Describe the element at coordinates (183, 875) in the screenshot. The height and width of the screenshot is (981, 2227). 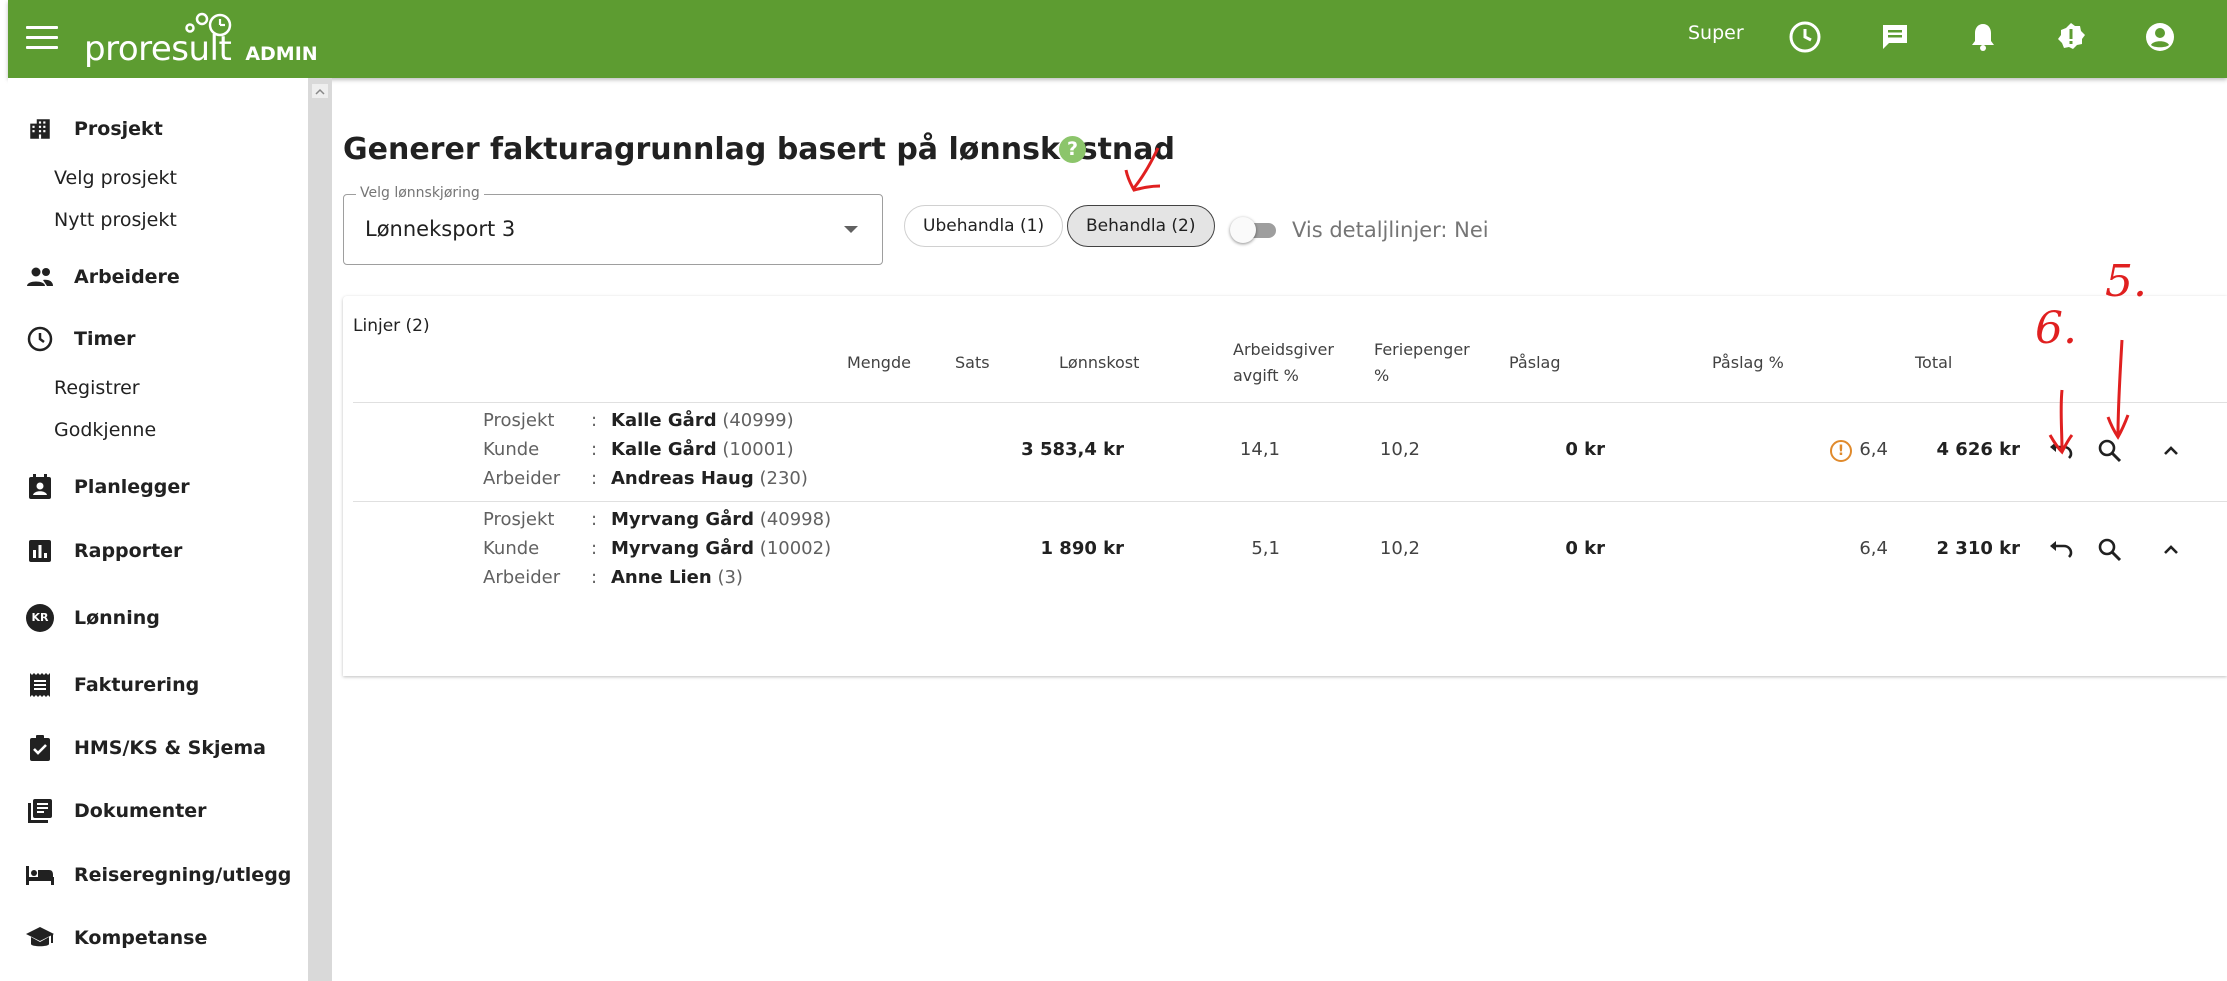
I see `sidebar-item-label: Reiseregning/utlegg` at that location.